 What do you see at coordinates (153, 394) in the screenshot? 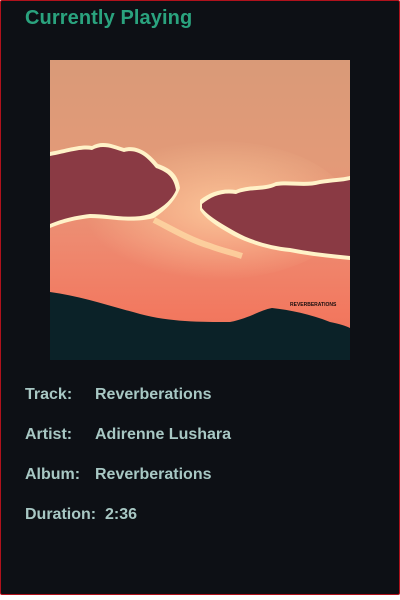
I see `track-value: Reverberations` at bounding box center [153, 394].